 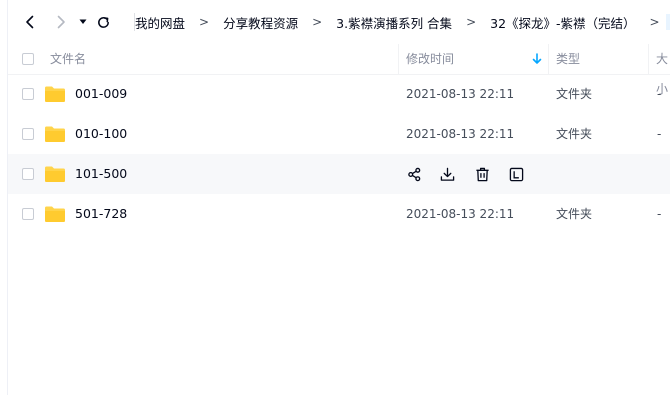 What do you see at coordinates (339, 70) in the screenshot?
I see `table-header: 文件名 修改时间 类型 大小` at bounding box center [339, 70].